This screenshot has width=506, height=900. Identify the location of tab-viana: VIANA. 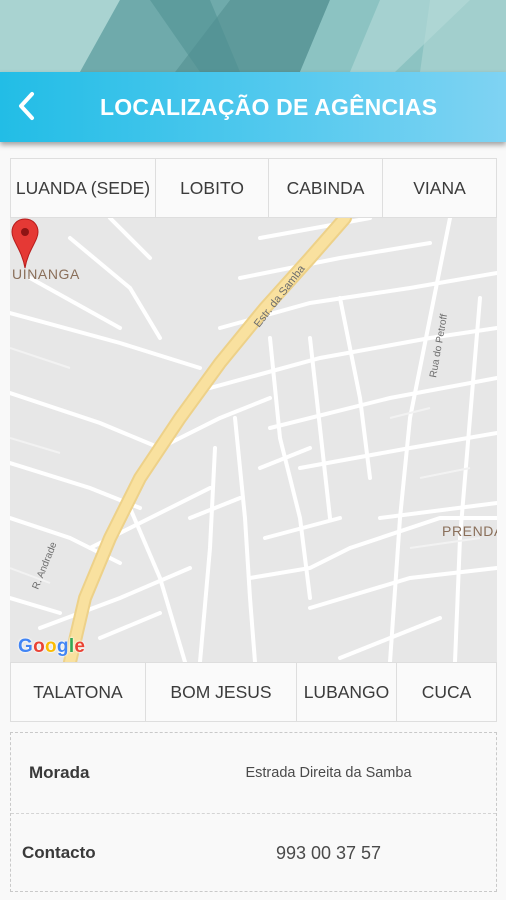
(440, 188).